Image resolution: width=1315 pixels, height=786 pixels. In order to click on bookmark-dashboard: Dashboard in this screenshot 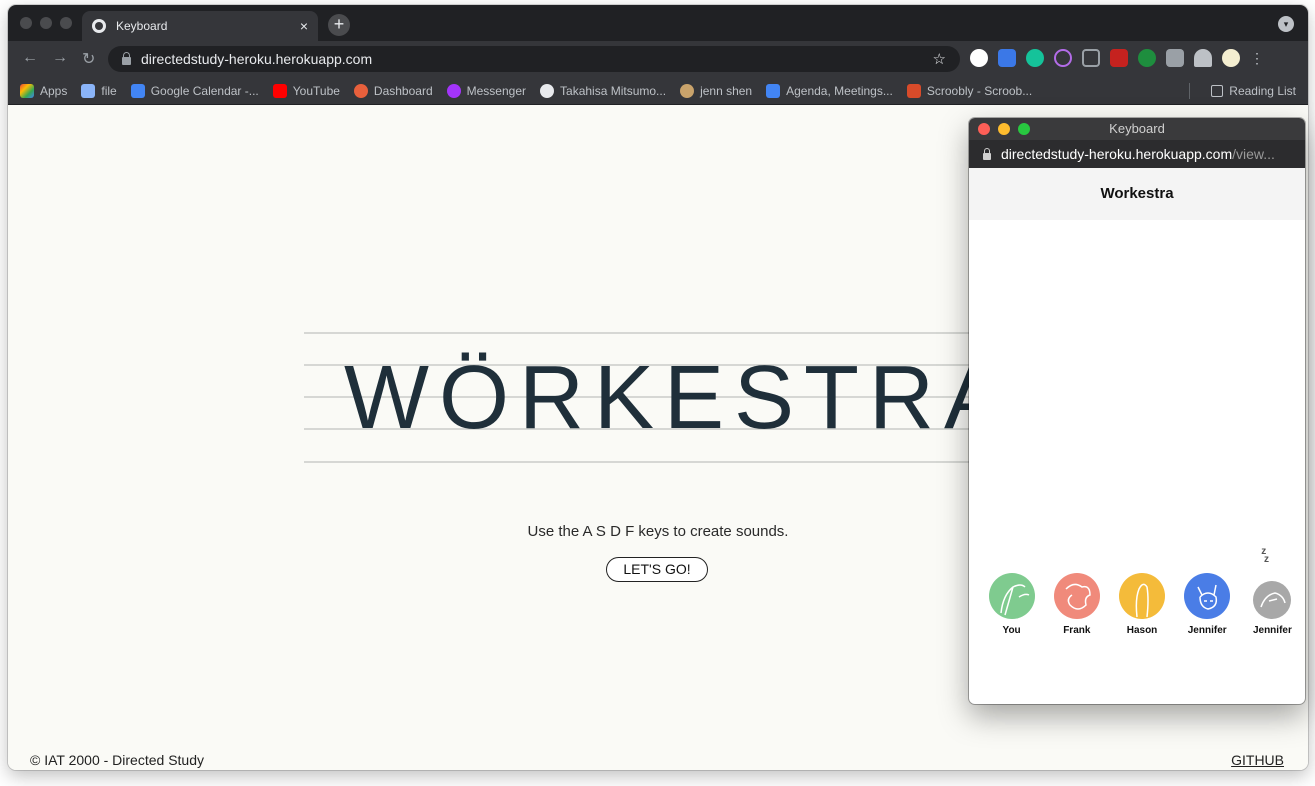, I will do `click(393, 90)`.